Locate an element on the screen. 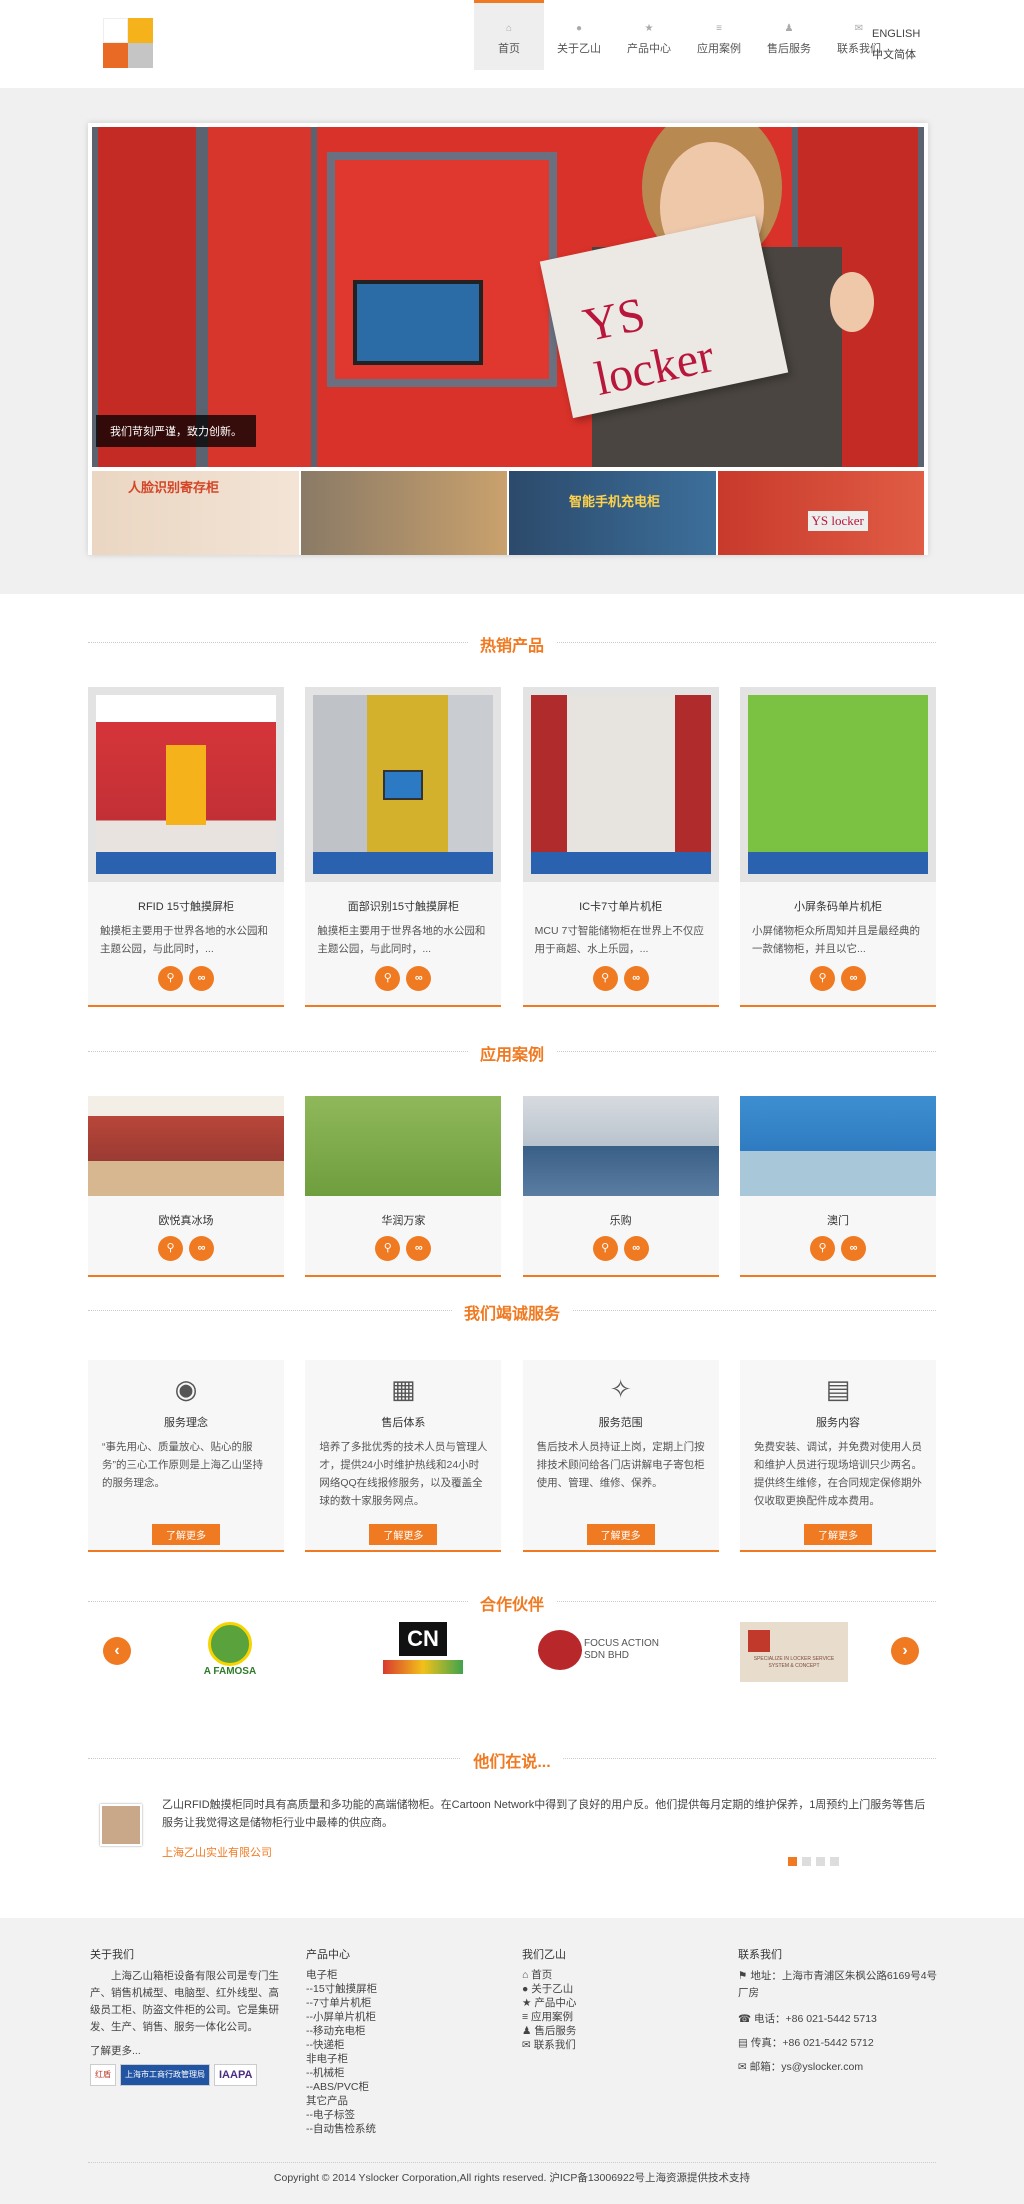 This screenshot has width=1024, height=2204. badge-shanghai-aic: 上海市工商行政管理局 is located at coordinates (165, 2075).